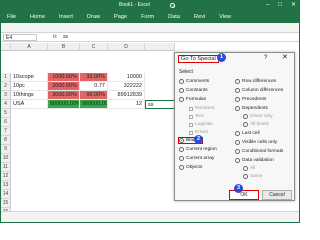 The image size is (320, 240). Describe the element at coordinates (293, 5) in the screenshot. I see `close-window-icon: ✕` at that location.